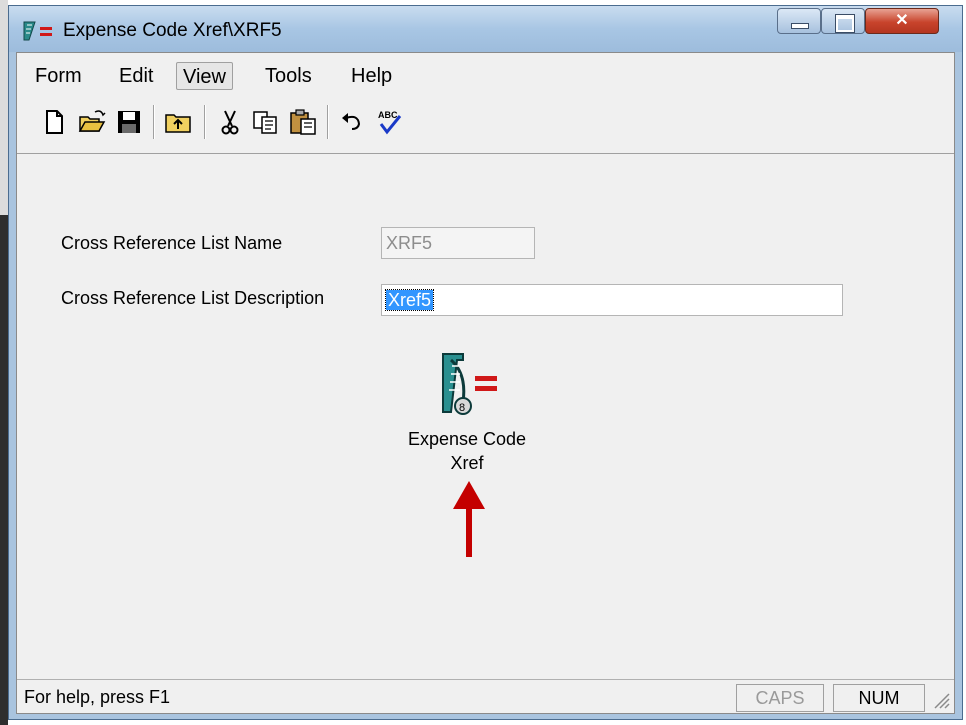 This screenshot has height=725, width=966. What do you see at coordinates (193, 298) in the screenshot?
I see `description-label: Cross Reference List Description` at bounding box center [193, 298].